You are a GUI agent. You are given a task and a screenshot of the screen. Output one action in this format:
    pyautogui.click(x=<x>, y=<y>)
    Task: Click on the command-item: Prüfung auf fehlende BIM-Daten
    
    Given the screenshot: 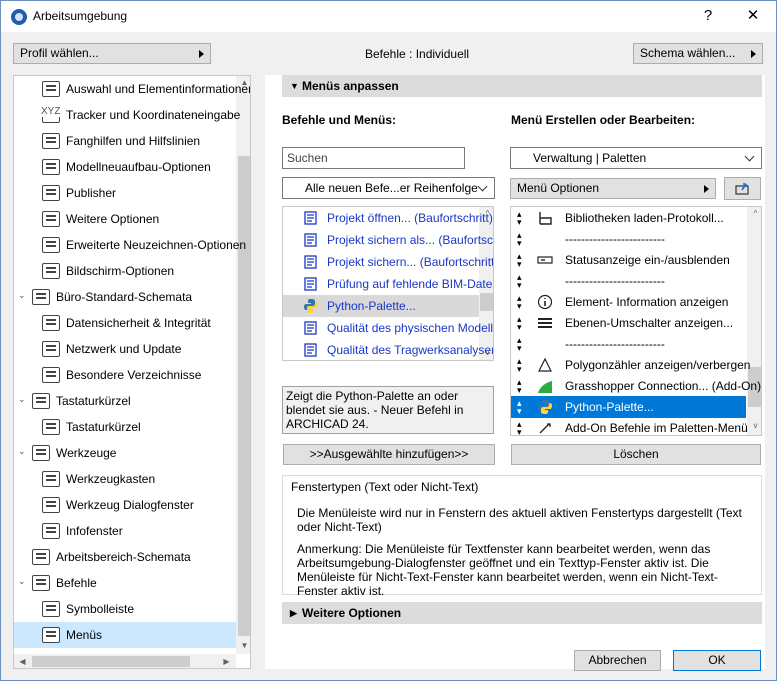 What is the action you would take?
    pyautogui.click(x=388, y=284)
    